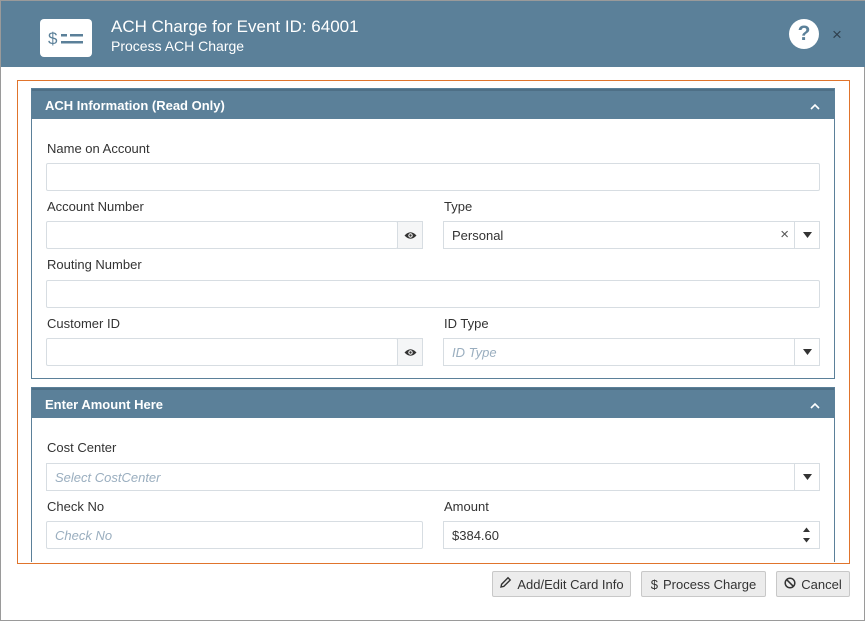 The height and width of the screenshot is (621, 865). I want to click on amount-panel-header: Enter Amount Here, so click(433, 403).